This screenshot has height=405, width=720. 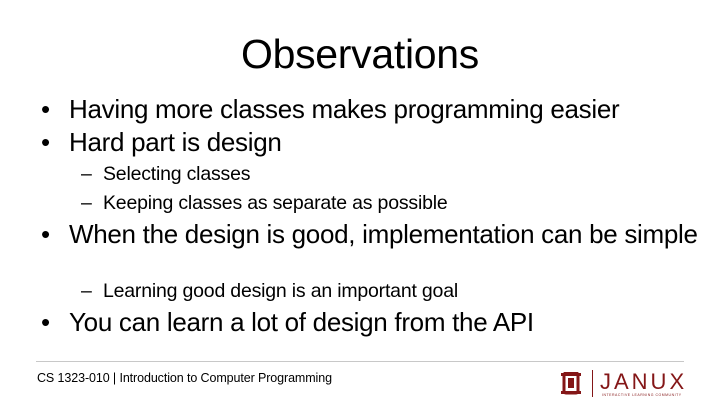 I want to click on janux-logo: JANUX, so click(x=644, y=381).